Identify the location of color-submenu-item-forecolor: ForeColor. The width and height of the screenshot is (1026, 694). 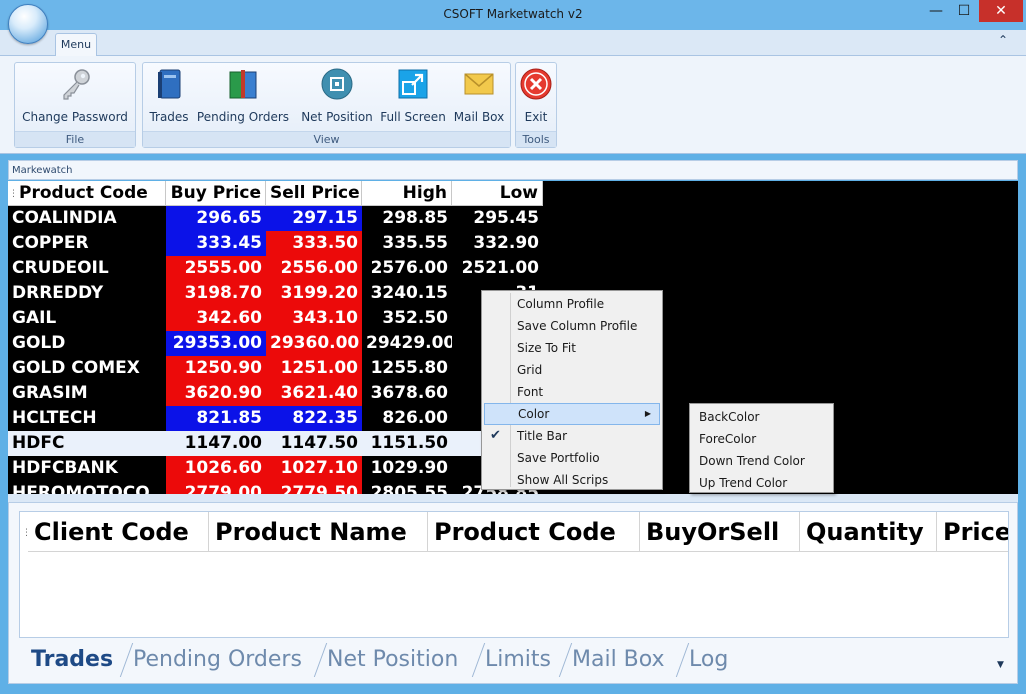
(762, 439).